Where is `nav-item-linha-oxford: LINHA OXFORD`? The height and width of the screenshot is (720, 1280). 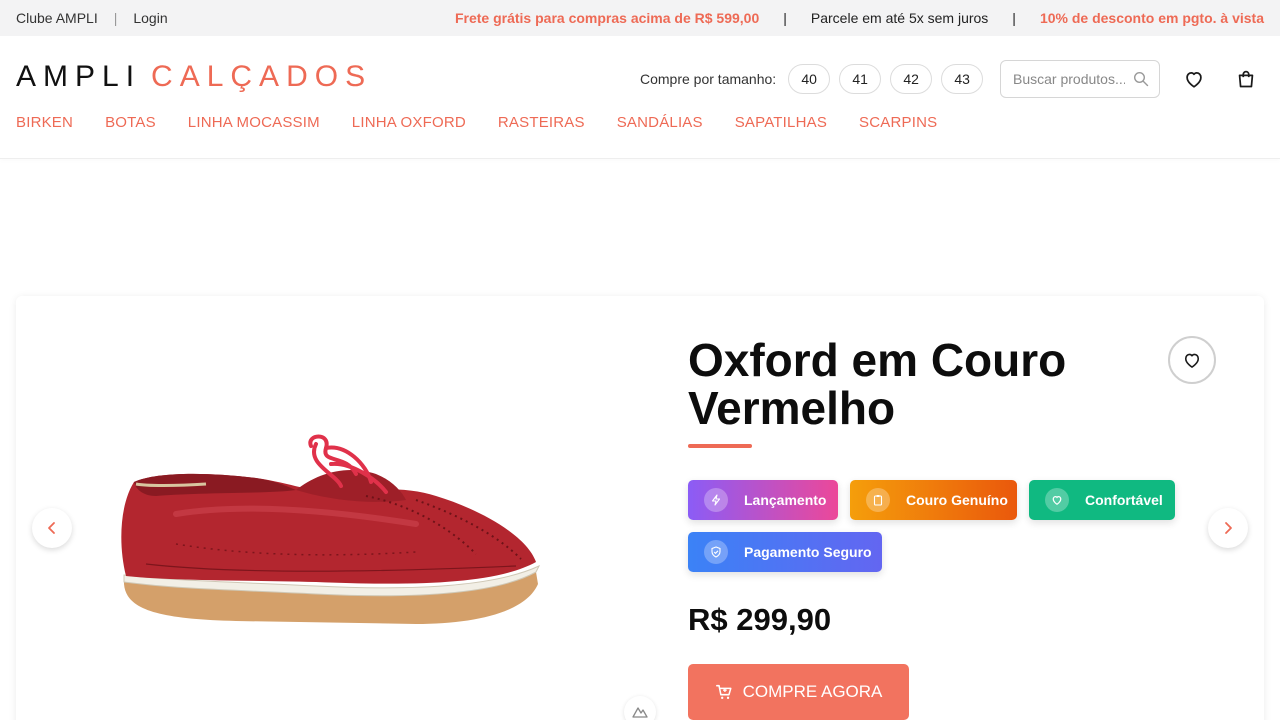
nav-item-linha-oxford: LINHA OXFORD is located at coordinates (409, 122).